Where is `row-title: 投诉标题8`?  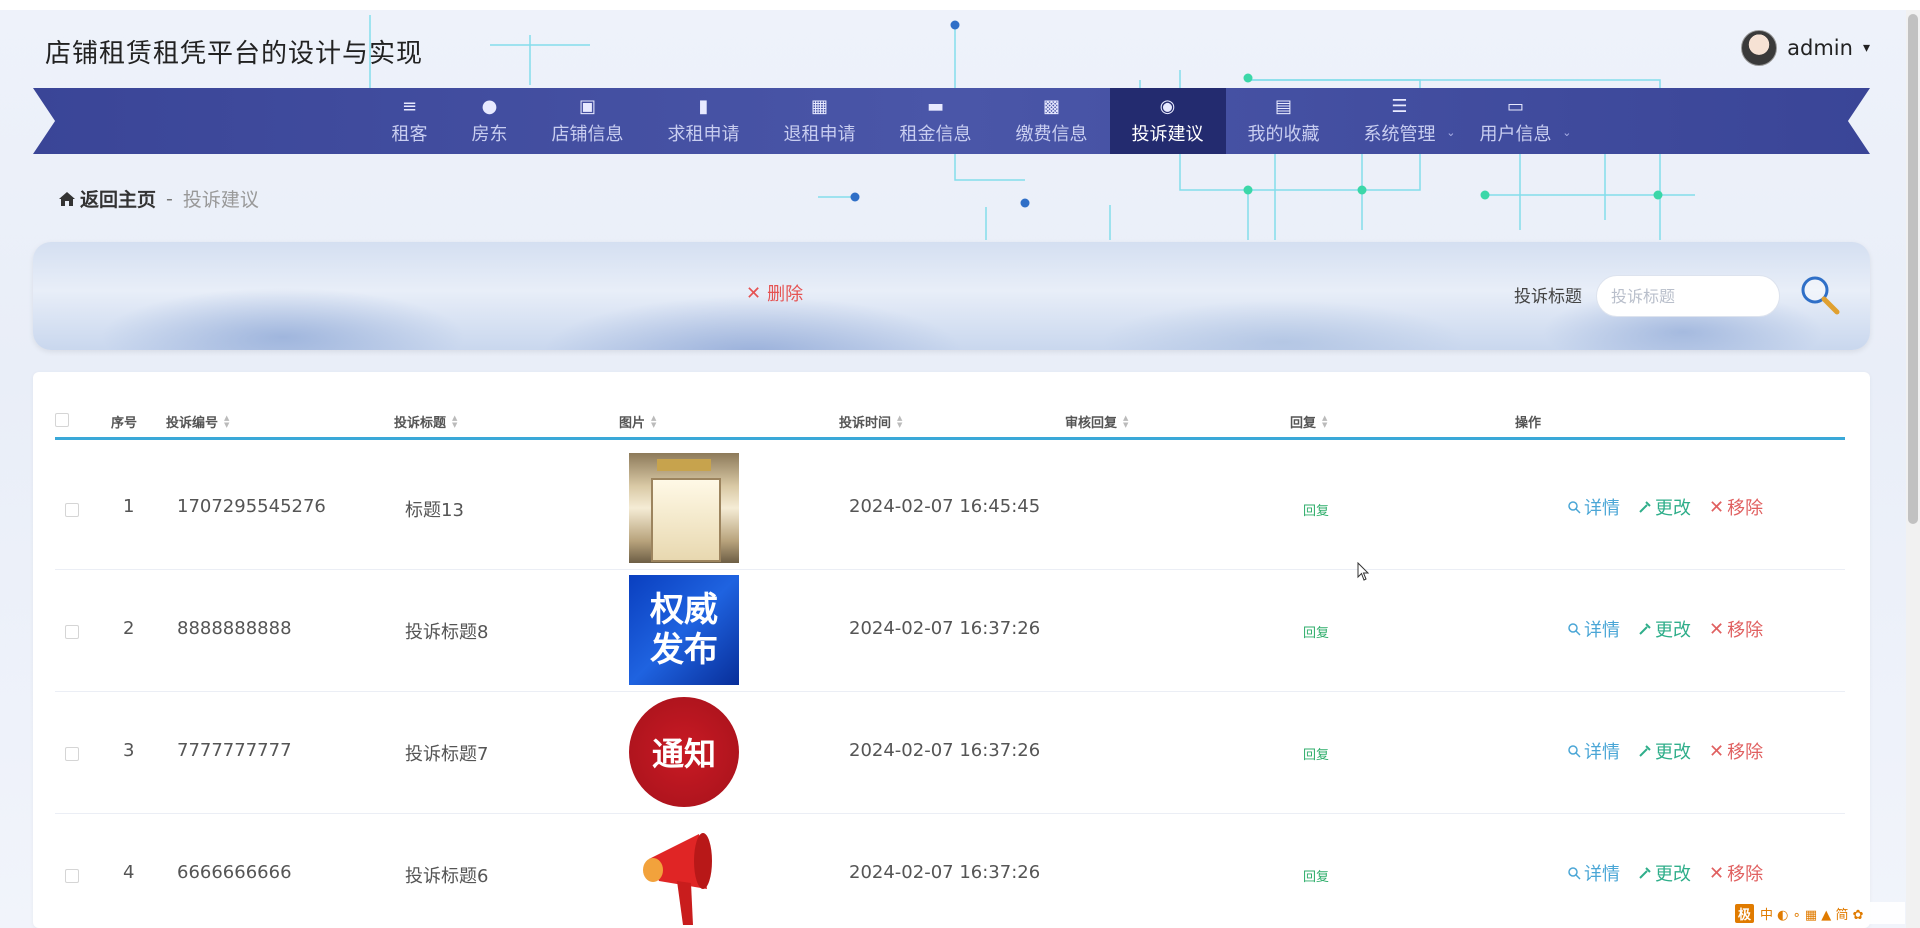
row-title: 投诉标题8 is located at coordinates (447, 632).